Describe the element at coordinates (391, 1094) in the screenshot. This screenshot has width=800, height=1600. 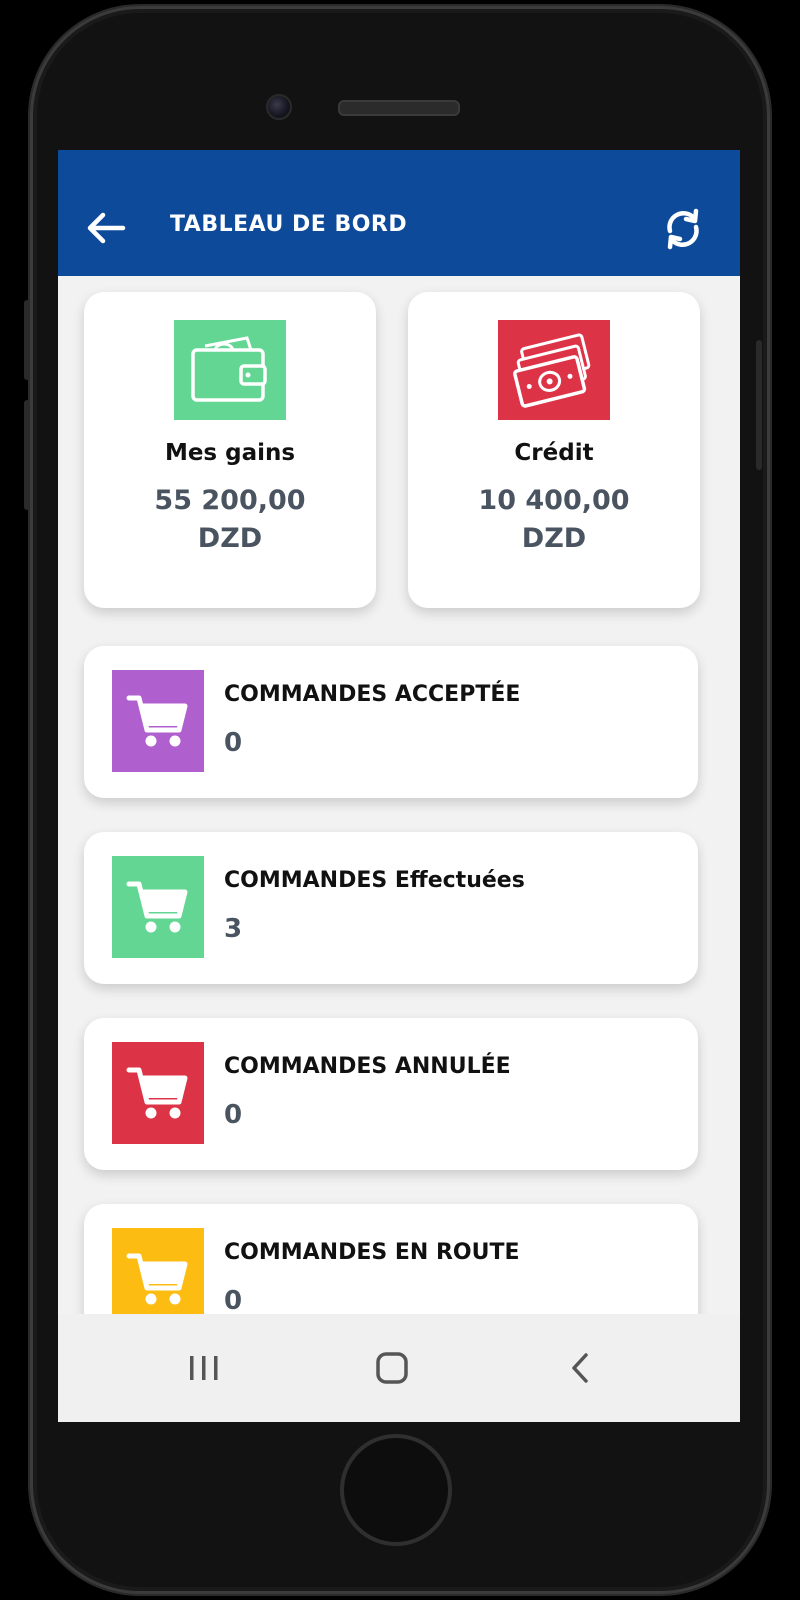
I see `orders-cancelled-card: COMMANDES ANNULÉE 0` at that location.